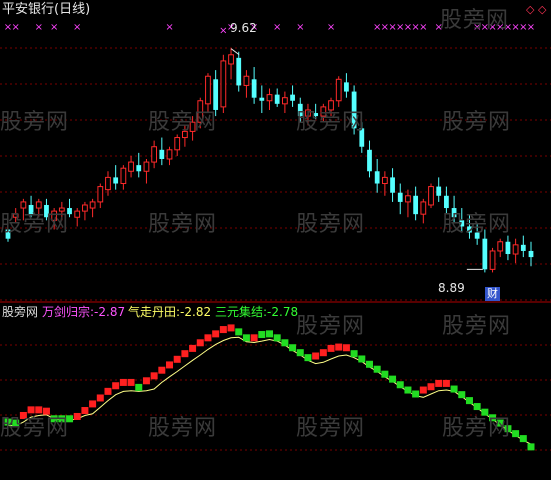 The image size is (551, 480). Describe the element at coordinates (46, 9) in the screenshot. I see `chart-title: 平安银行(日线)` at that location.